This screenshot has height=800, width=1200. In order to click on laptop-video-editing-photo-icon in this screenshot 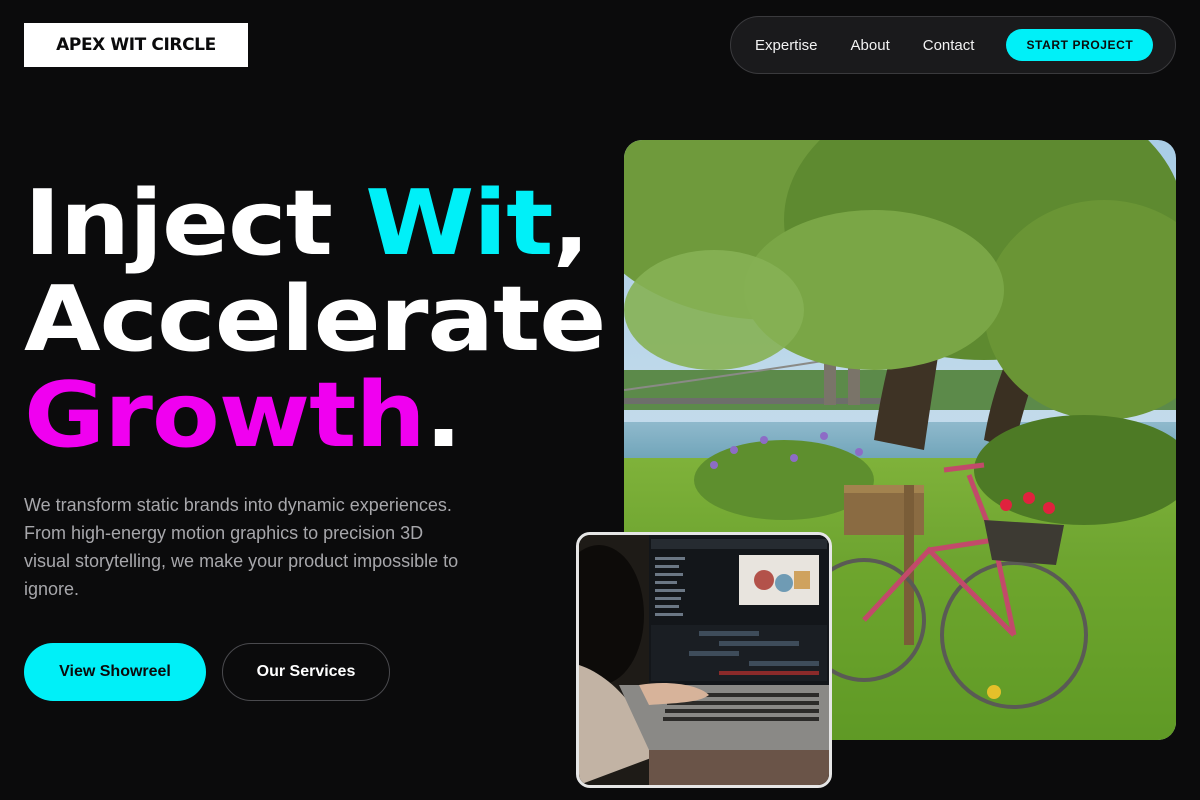, I will do `click(704, 660)`.